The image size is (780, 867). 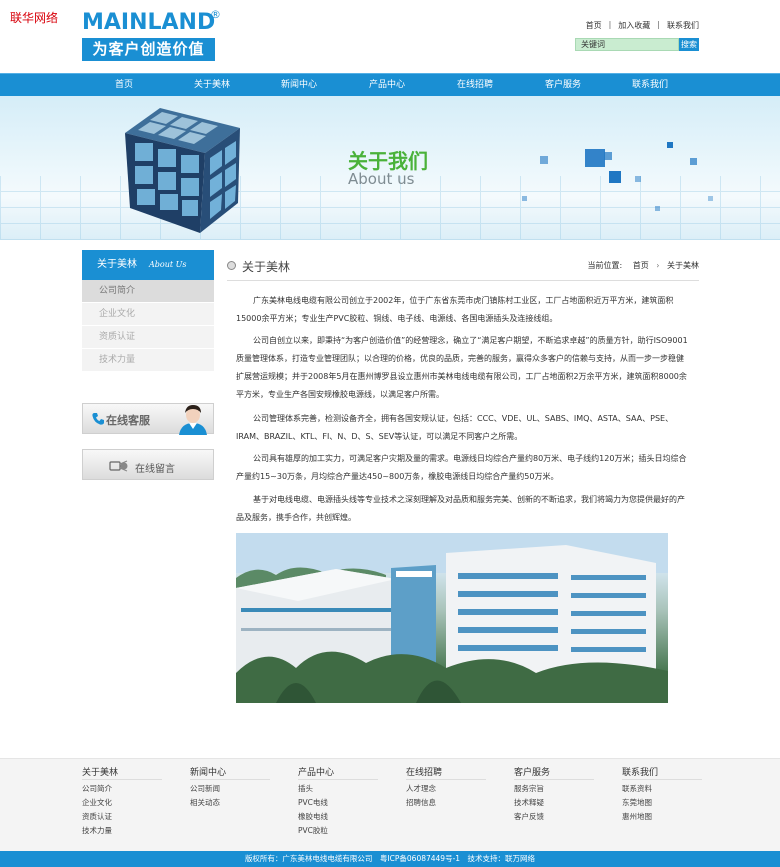 I want to click on nav-item-products: 产品中心, so click(x=387, y=85).